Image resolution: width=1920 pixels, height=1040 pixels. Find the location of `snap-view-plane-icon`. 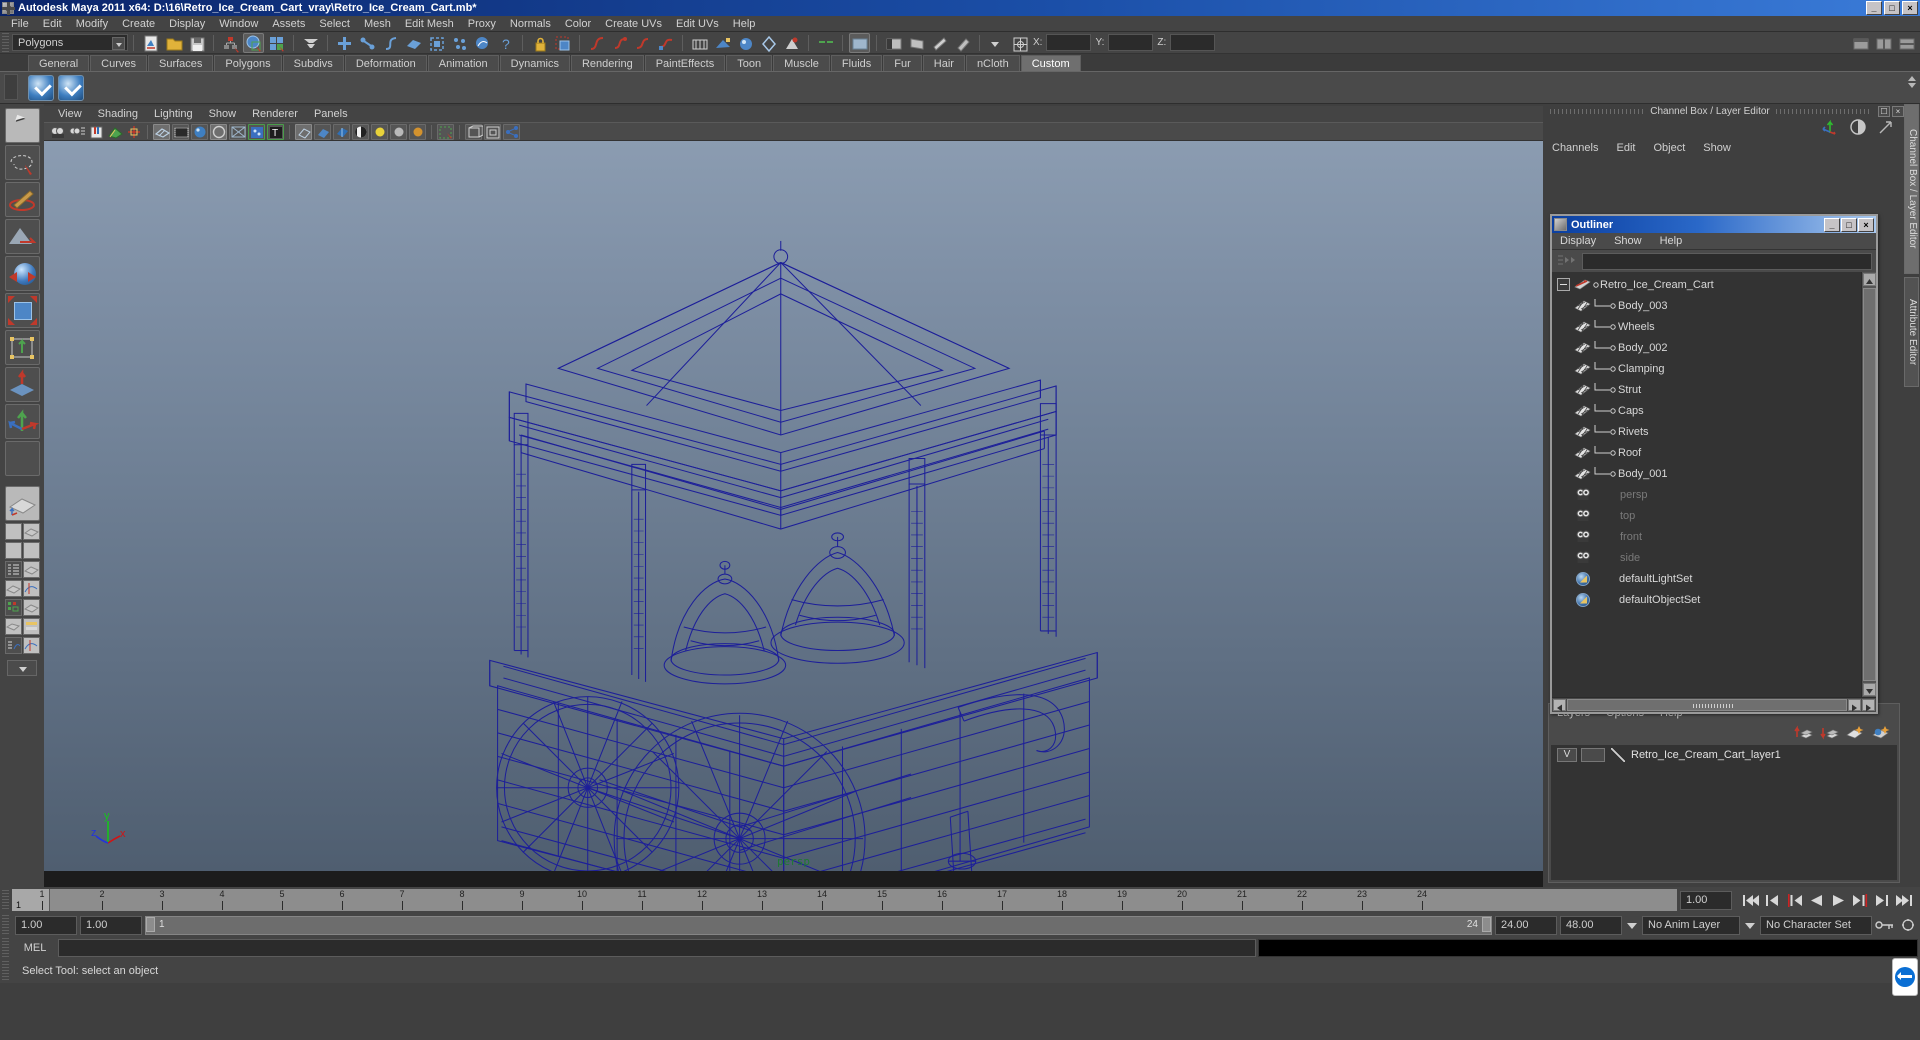

snap-view-plane-icon is located at coordinates (642, 43).